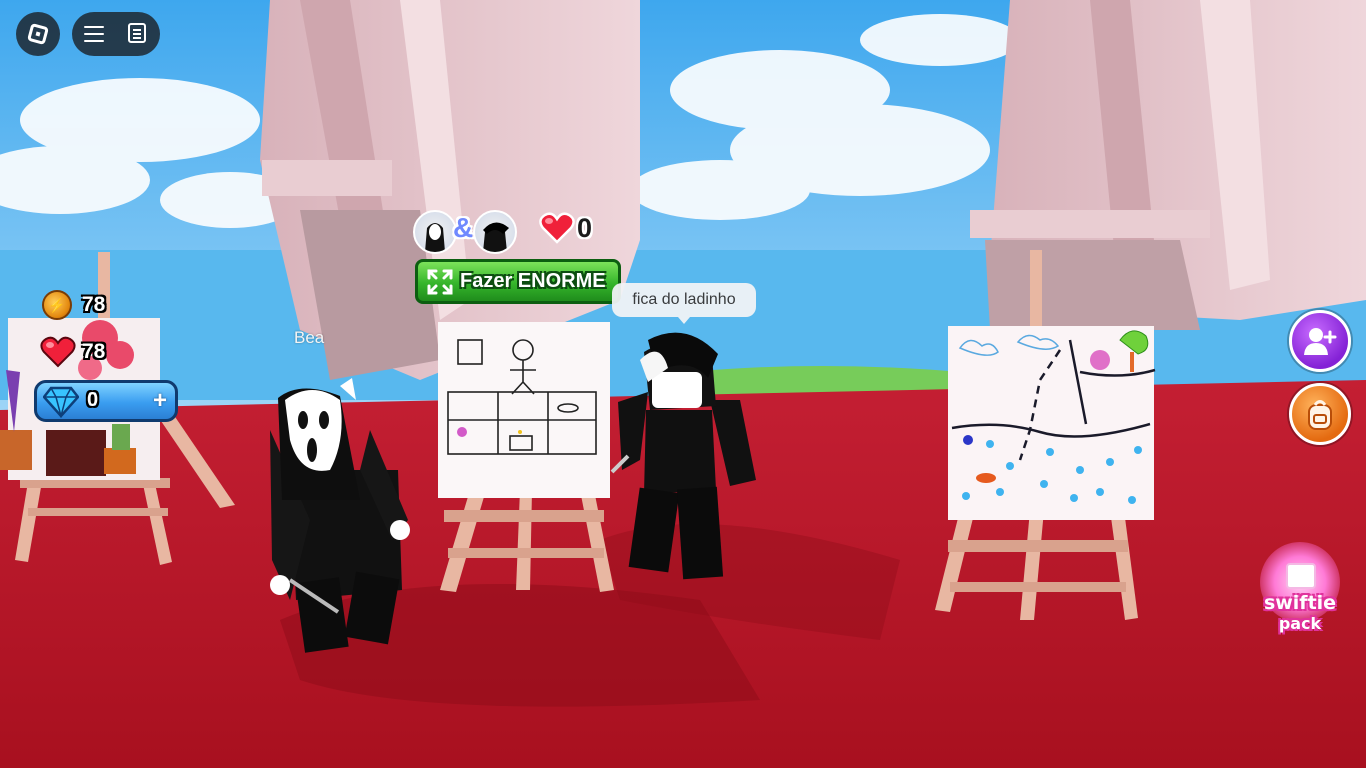 The image size is (1366, 768). I want to click on swiftie-pack-button: swiftie pack, so click(1300, 587).